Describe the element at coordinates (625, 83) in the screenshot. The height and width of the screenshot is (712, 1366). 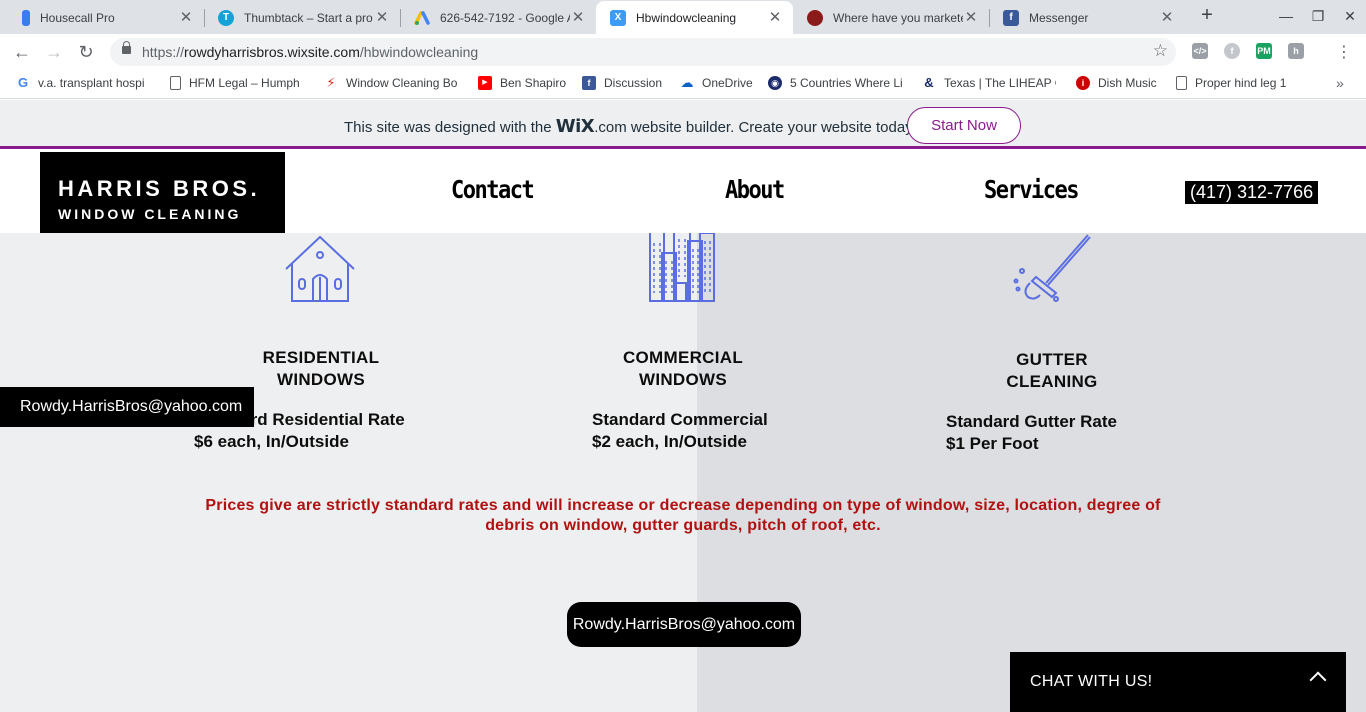
I see `bookmark-item: f Discussion` at that location.